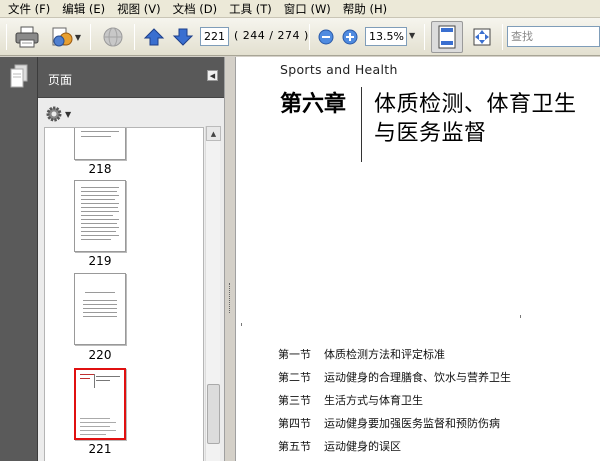  I want to click on web-button, so click(113, 37).